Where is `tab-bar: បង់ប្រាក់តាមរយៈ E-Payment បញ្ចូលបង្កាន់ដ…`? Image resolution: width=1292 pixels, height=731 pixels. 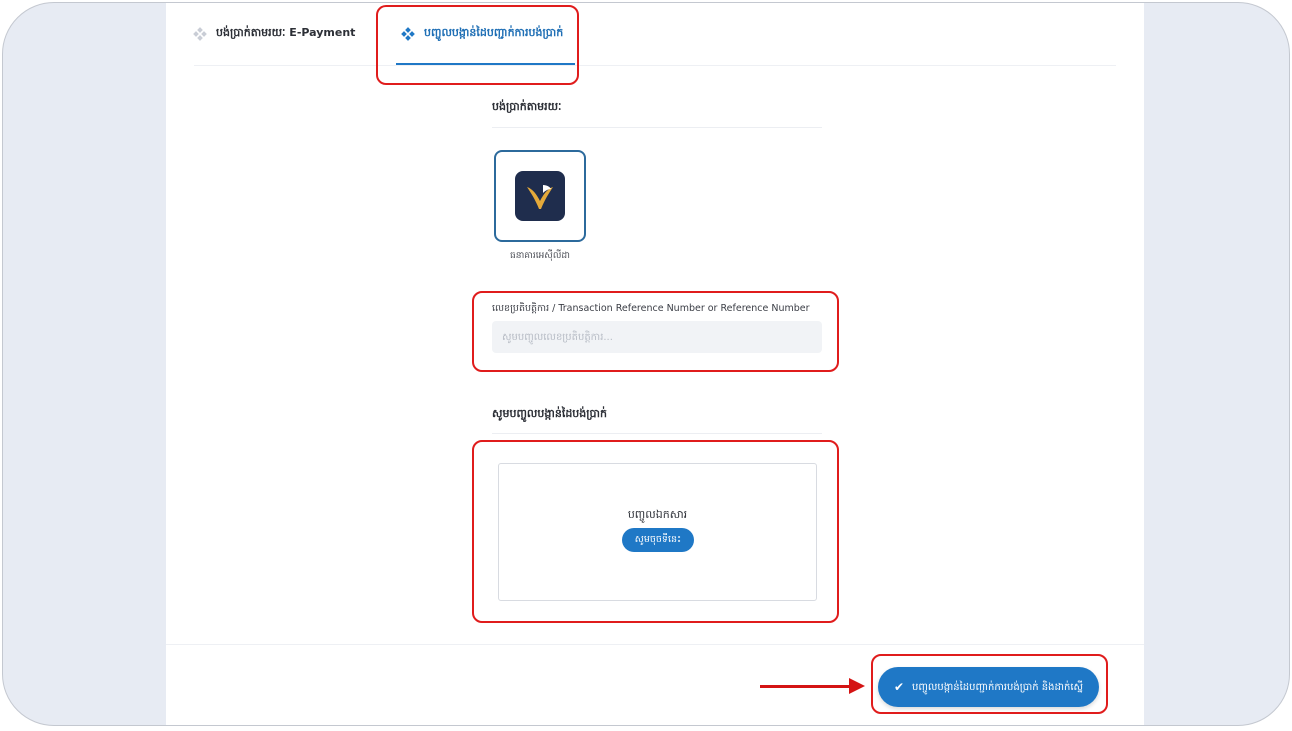 tab-bar: បង់ប្រាក់តាមរយៈ E-Payment បញ្ចូលបង្កាន់ដ… is located at coordinates (654, 34).